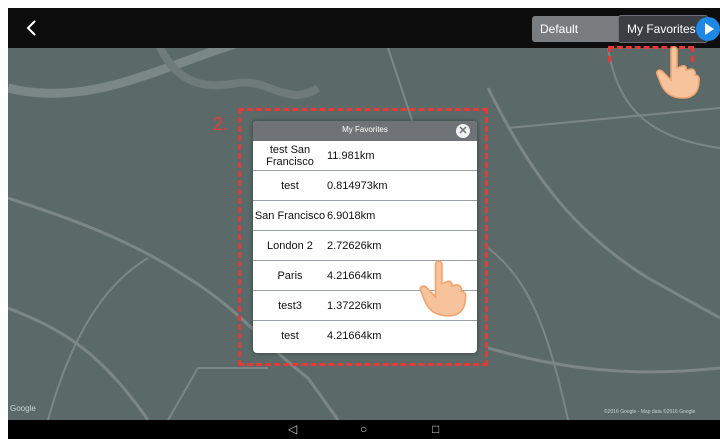 The image size is (720, 439). I want to click on favorite-name: test San Francisco, so click(290, 155).